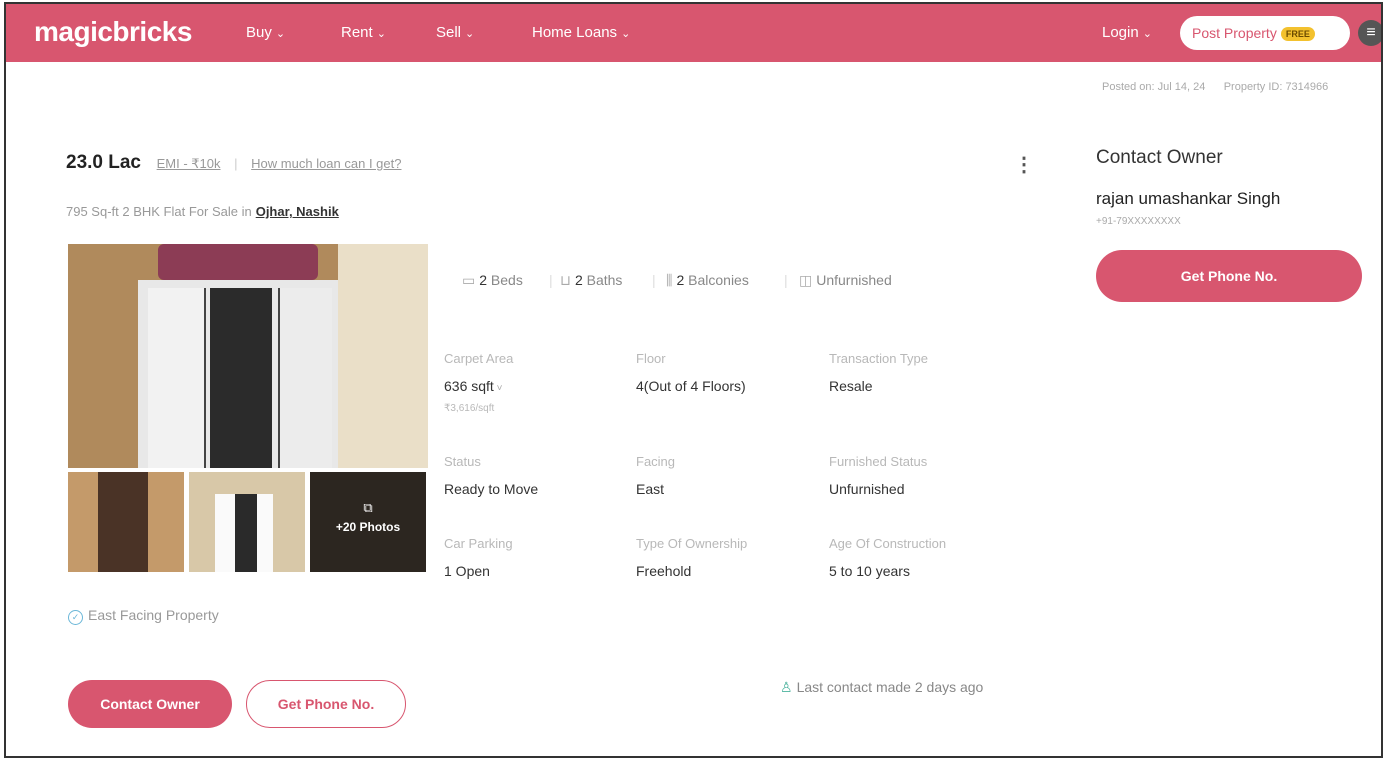 The height and width of the screenshot is (762, 1389). I want to click on facing-tag: ✓ East Facing Property, so click(143, 616).